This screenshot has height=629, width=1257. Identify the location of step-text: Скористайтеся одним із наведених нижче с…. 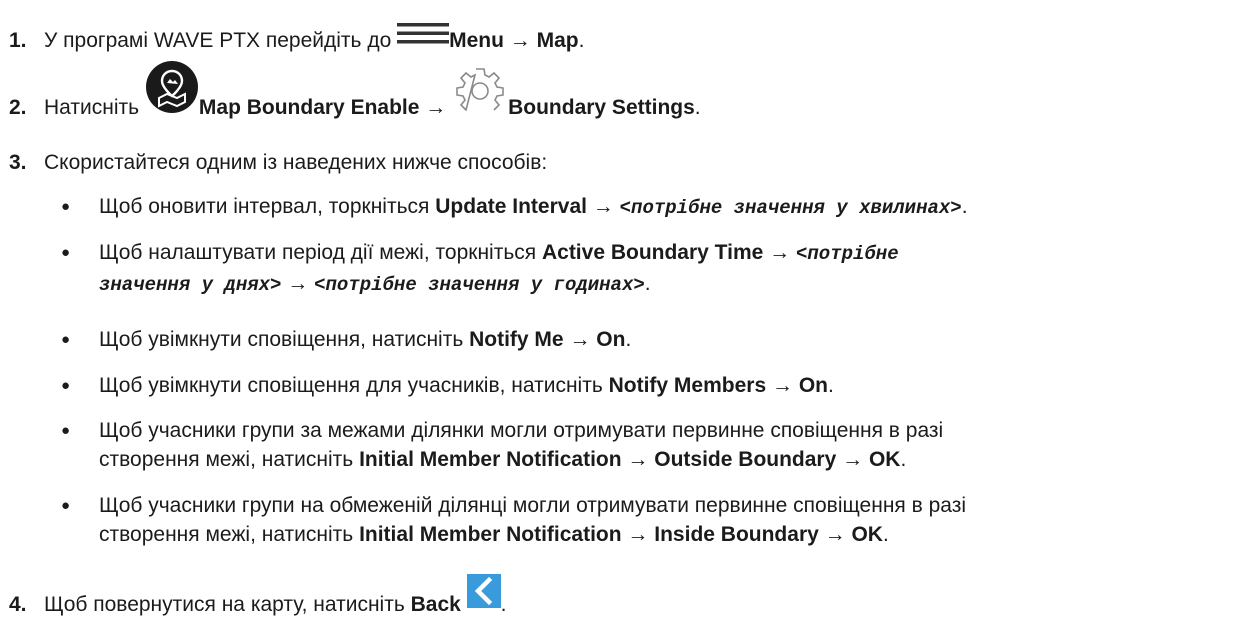
(296, 162).